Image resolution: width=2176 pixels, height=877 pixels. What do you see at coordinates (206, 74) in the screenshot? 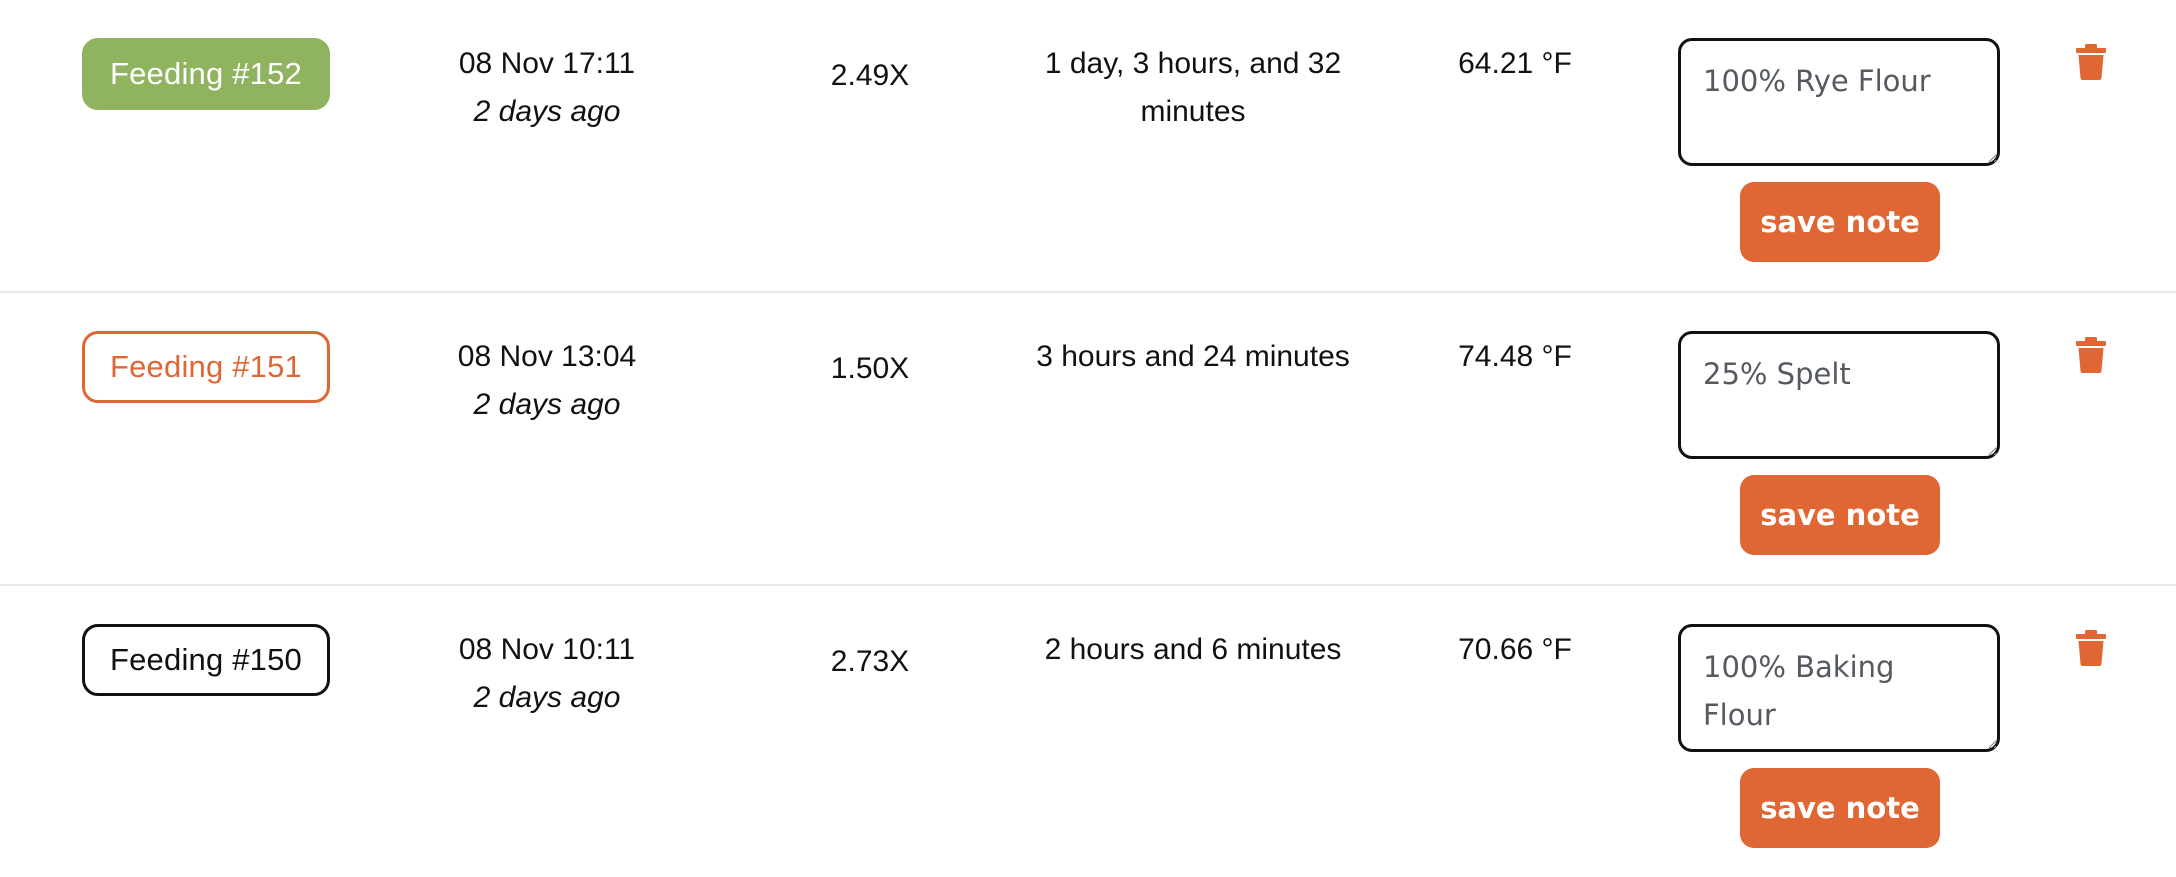
I see `feeding-badge: Feeding #152` at bounding box center [206, 74].